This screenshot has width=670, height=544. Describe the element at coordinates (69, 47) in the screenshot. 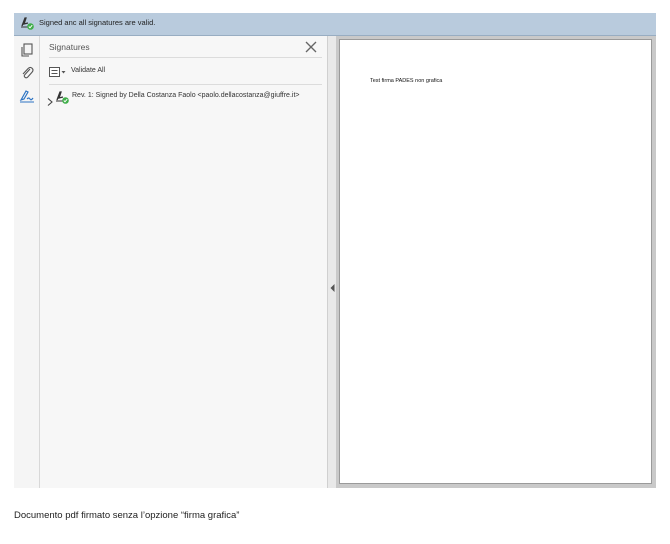

I see `panel-title: Signatures` at that location.